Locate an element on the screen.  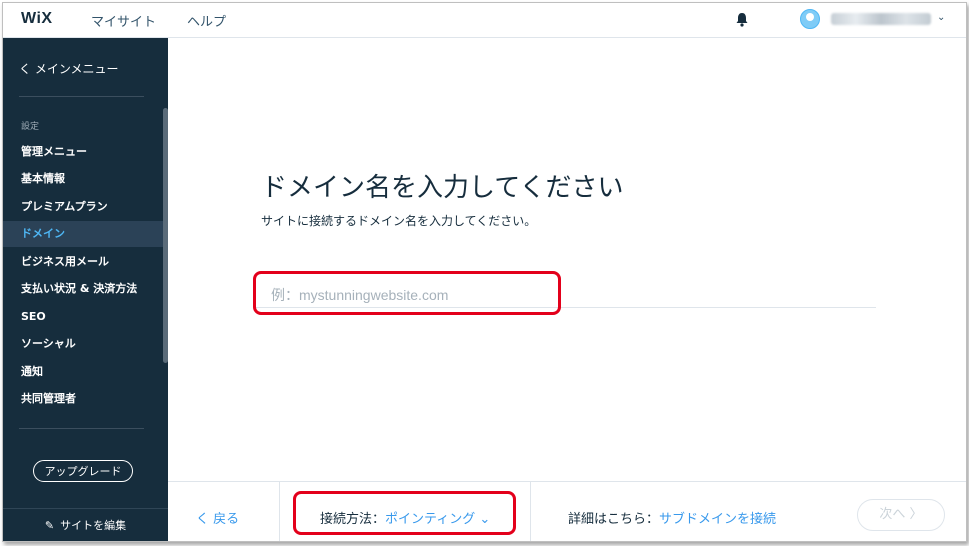
sidebar-item-business-email: ビジネス用メール is located at coordinates (83, 262).